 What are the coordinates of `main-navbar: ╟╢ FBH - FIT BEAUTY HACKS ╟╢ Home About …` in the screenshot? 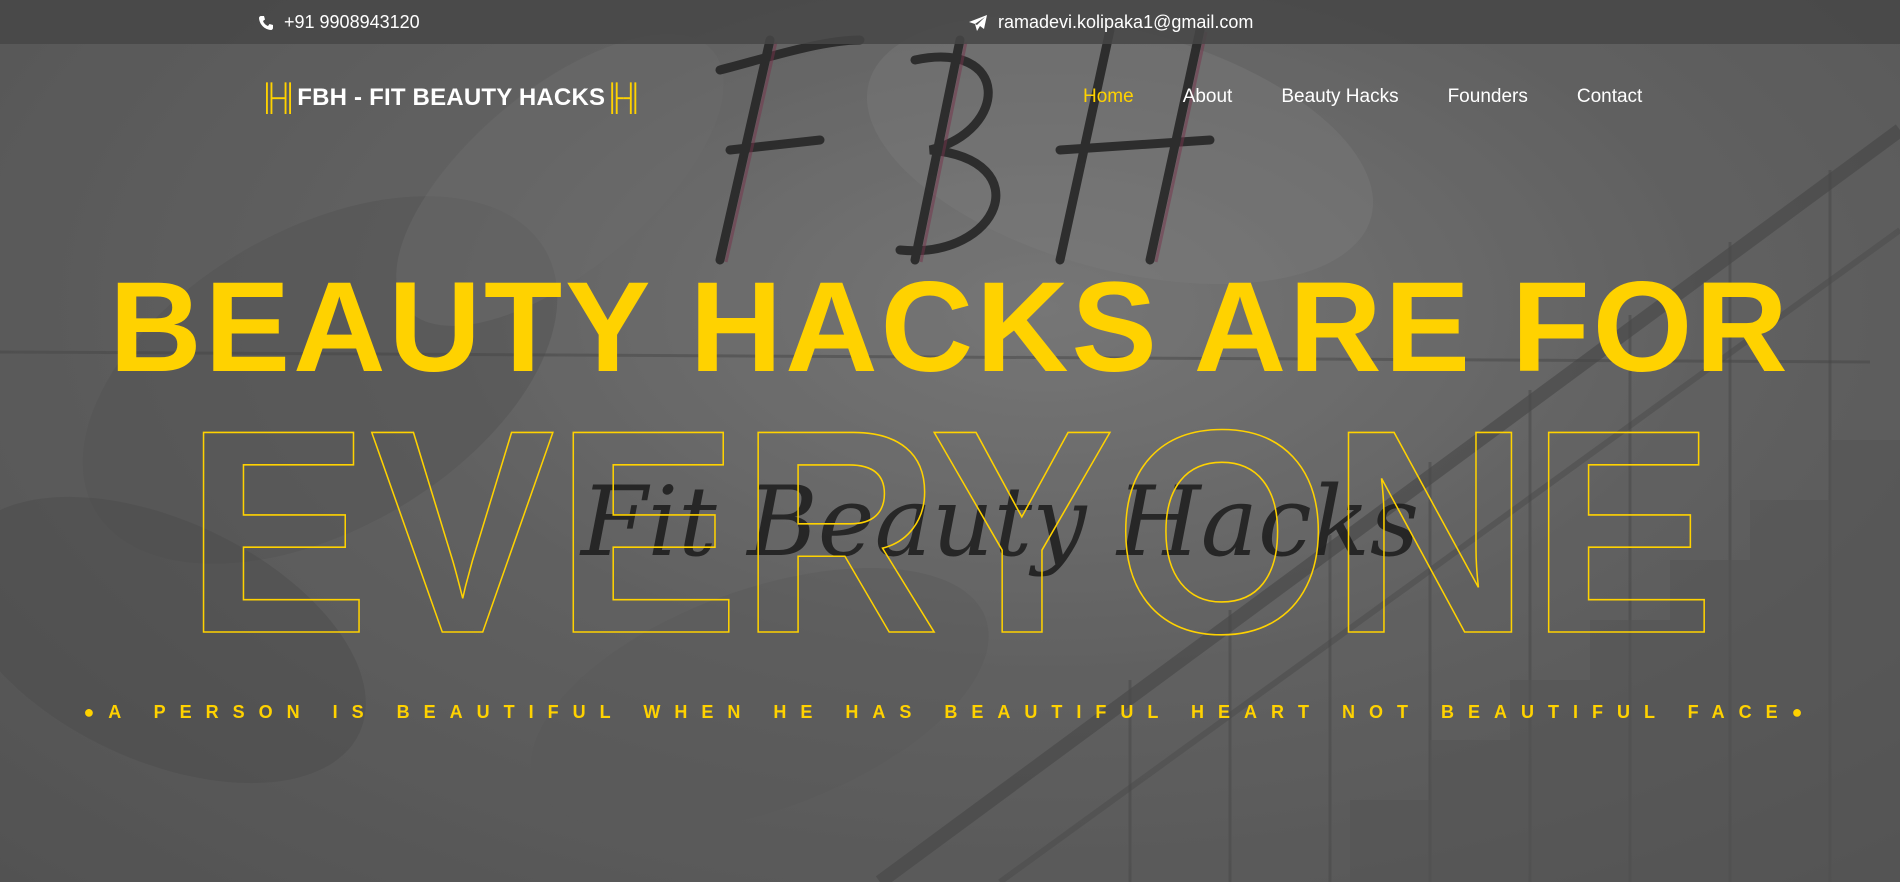 It's located at (950, 96).